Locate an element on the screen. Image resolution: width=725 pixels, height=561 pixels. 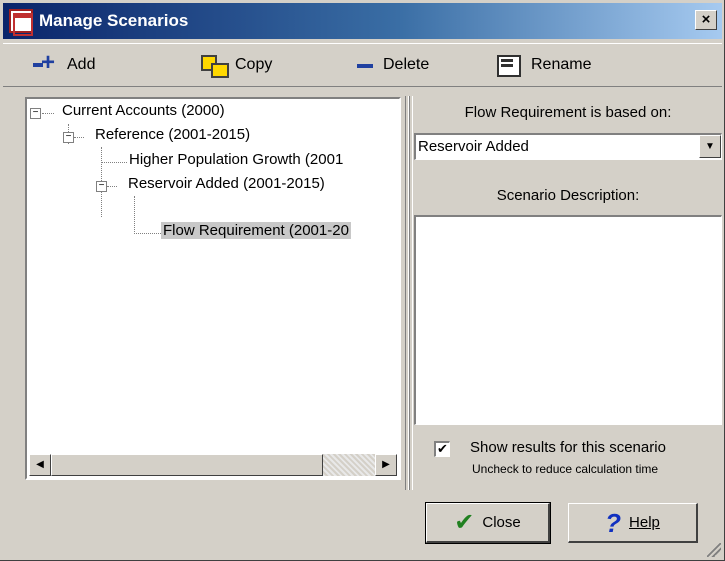
copy-label: Copy is located at coordinates (254, 64).